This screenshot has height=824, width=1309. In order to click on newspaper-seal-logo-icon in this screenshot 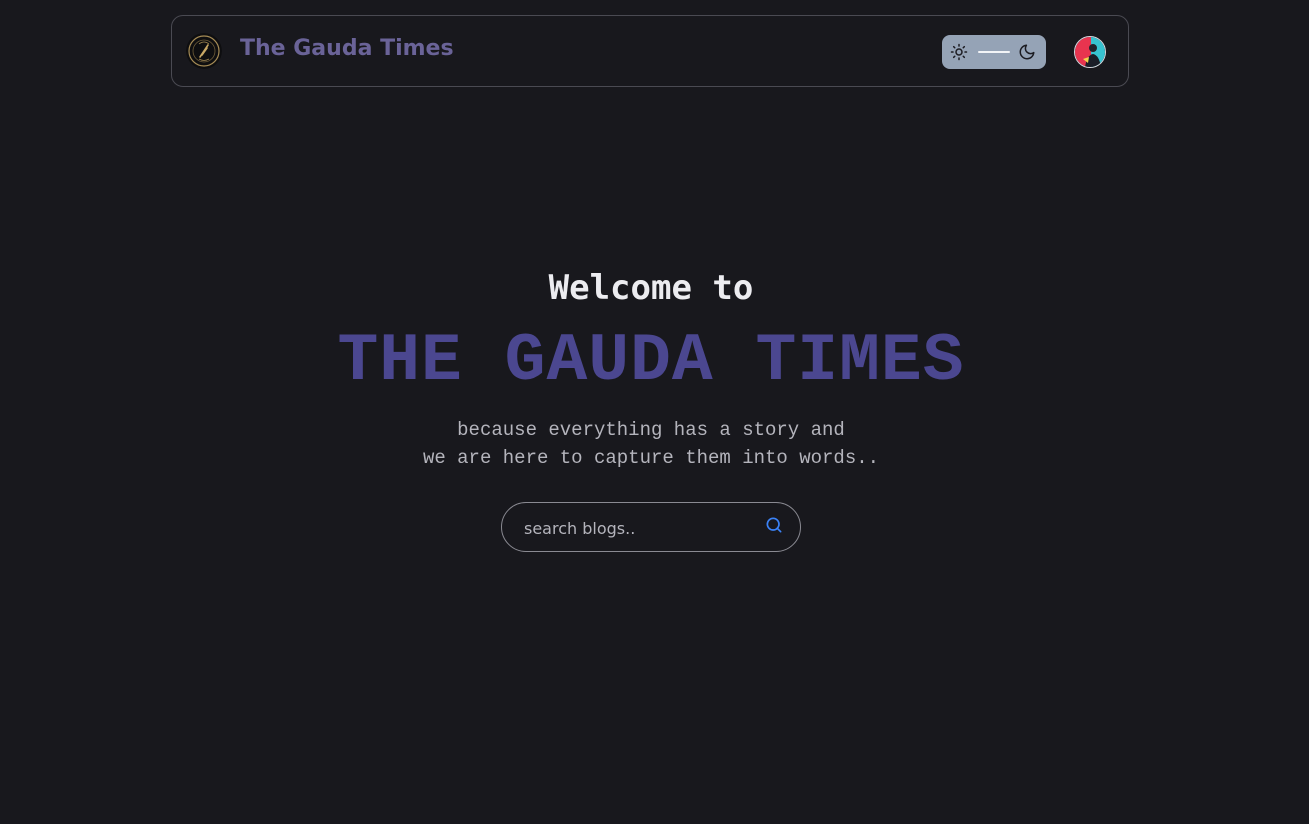, I will do `click(204, 51)`.